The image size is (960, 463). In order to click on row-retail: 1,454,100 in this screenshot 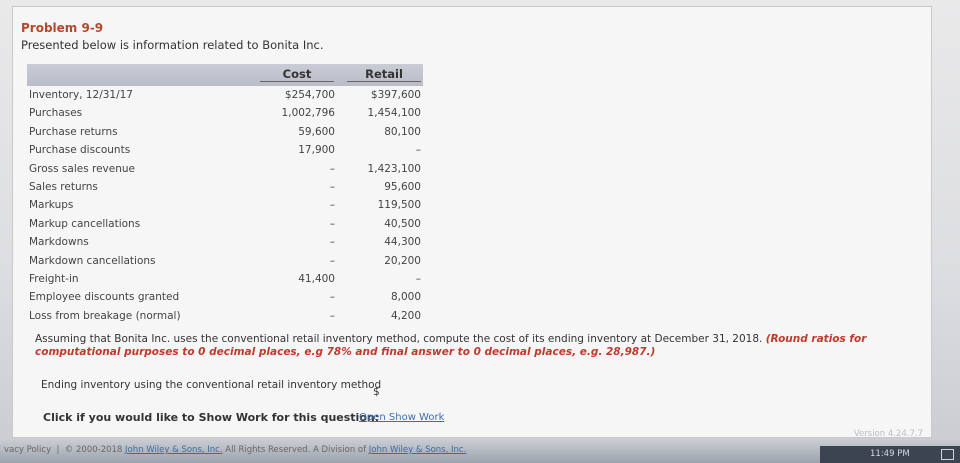, I will do `click(394, 113)`.